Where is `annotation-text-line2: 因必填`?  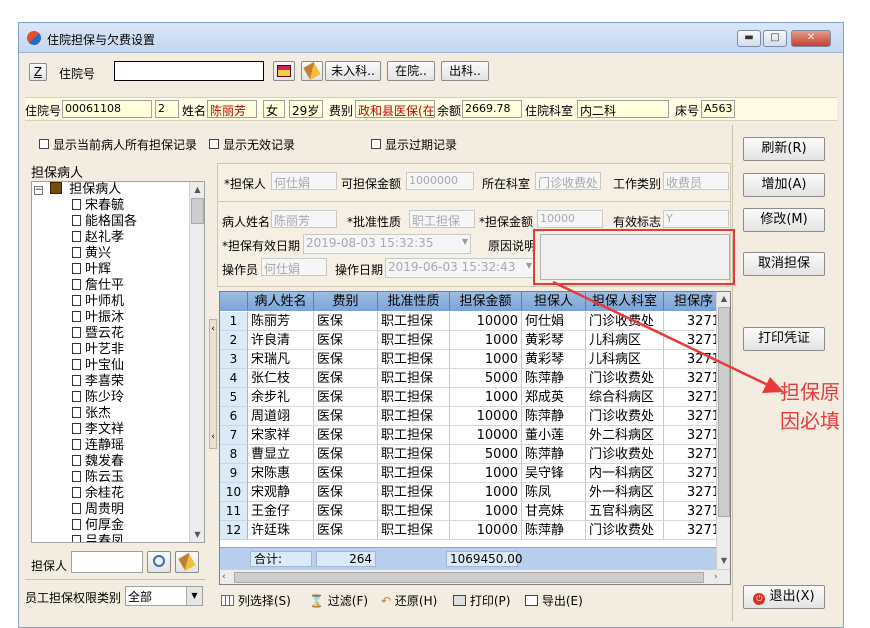
annotation-text-line2: 因必填 is located at coordinates (810, 421).